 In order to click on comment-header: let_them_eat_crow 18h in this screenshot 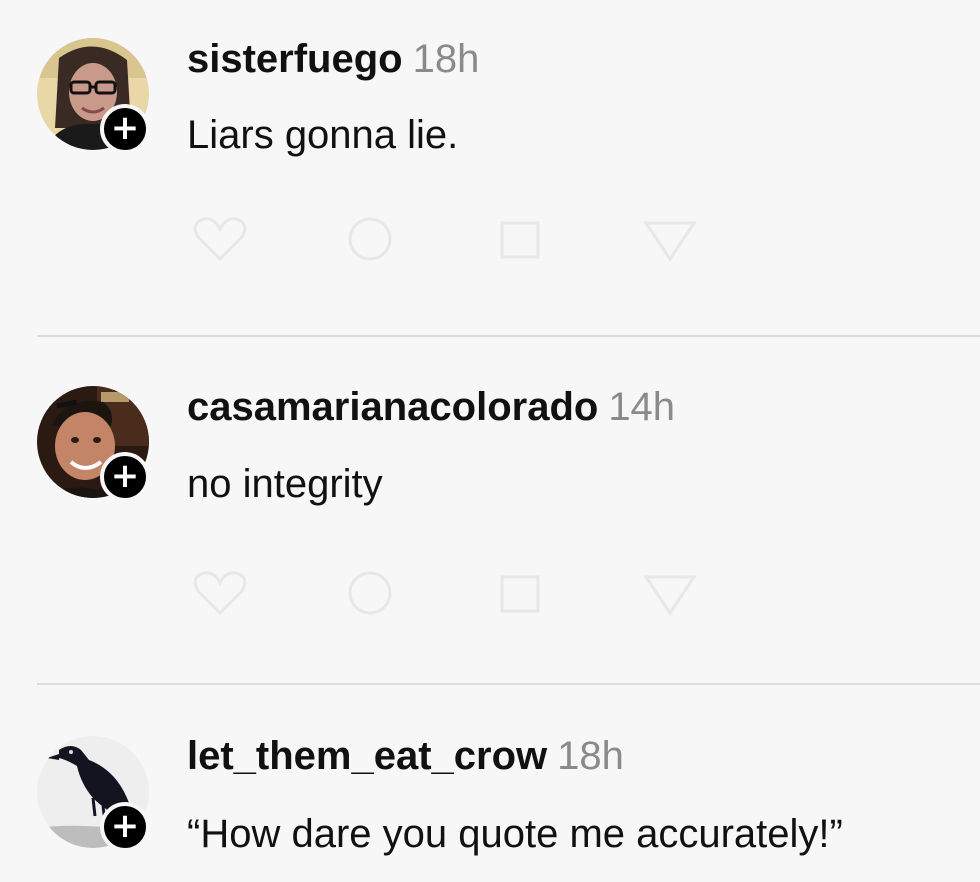, I will do `click(405, 756)`.